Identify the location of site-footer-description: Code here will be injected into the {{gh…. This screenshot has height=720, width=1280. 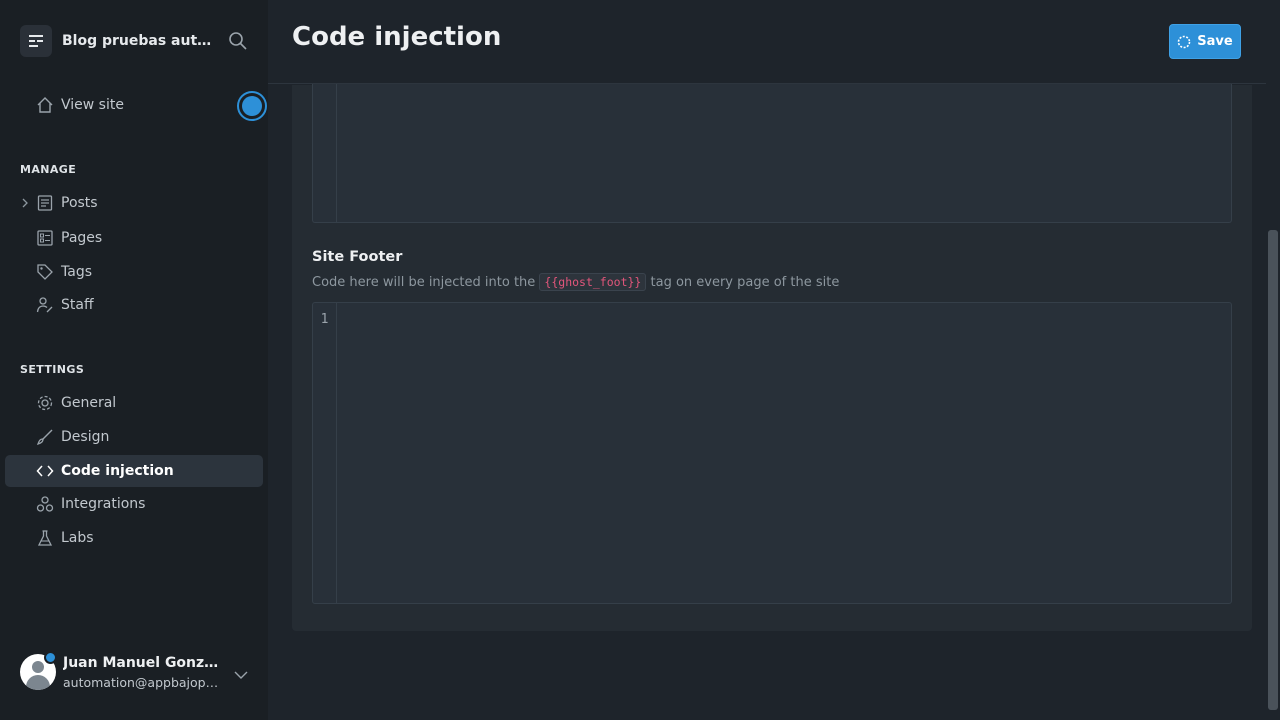
(576, 282).